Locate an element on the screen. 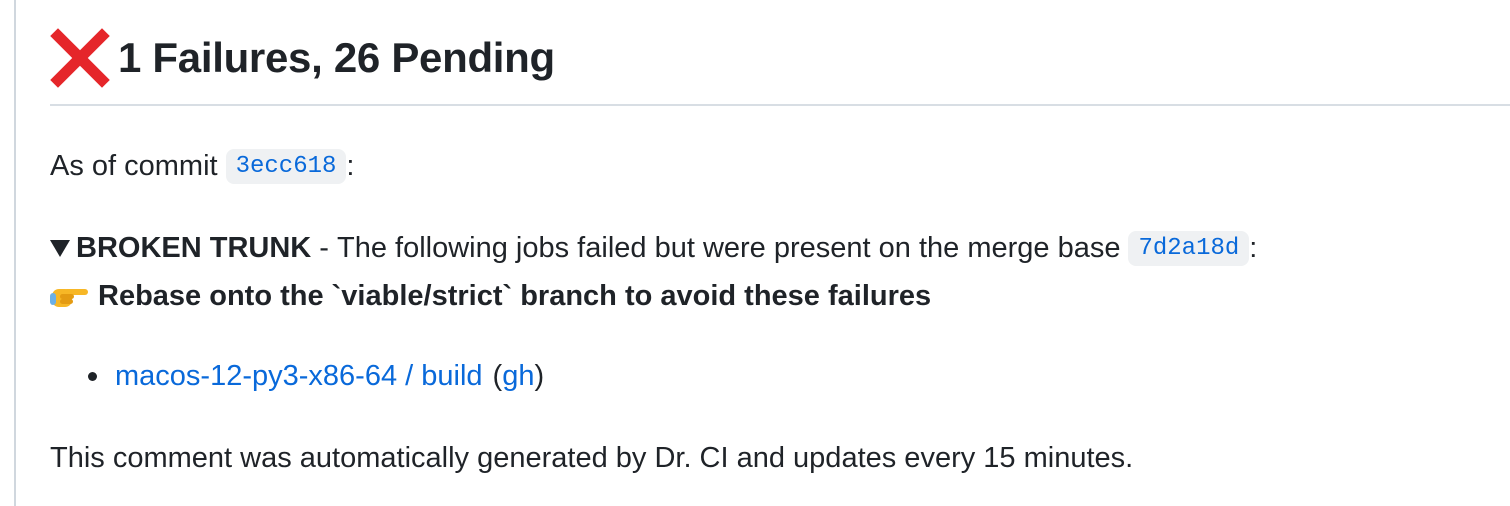 The height and width of the screenshot is (506, 1510). commit-suffix: : is located at coordinates (350, 165).